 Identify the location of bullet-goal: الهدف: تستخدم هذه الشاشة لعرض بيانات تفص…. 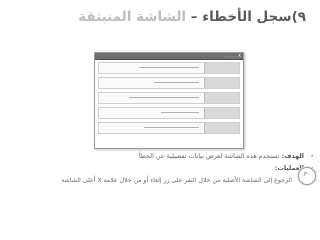
(160, 156).